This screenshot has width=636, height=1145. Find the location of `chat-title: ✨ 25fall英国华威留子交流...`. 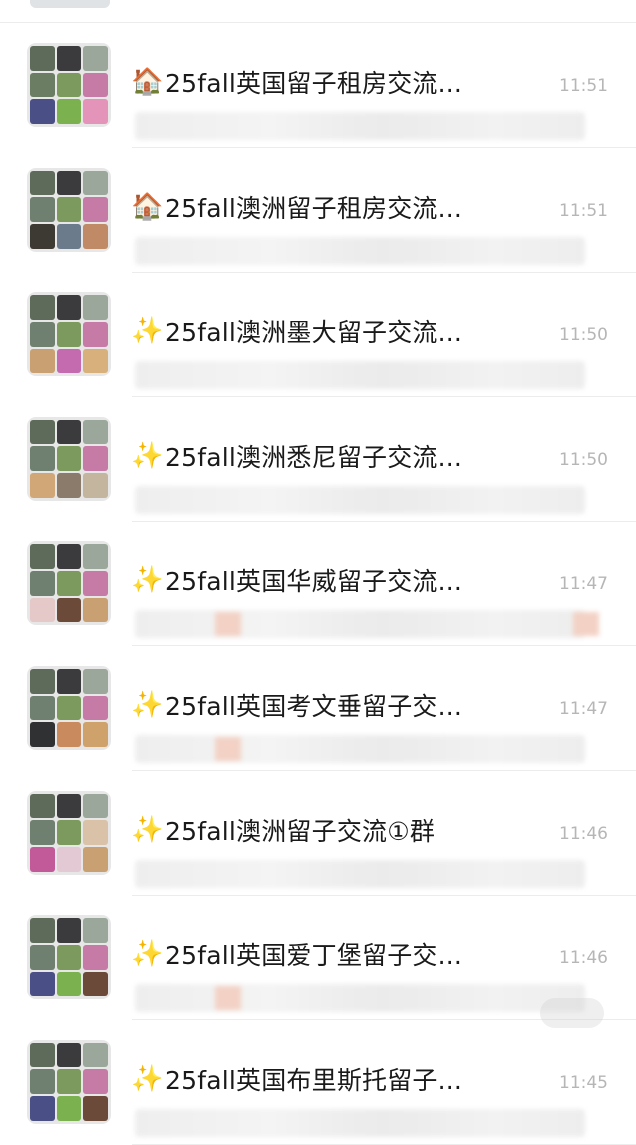

chat-title: ✨ 25fall英国华威留子交流... is located at coordinates (296, 580).